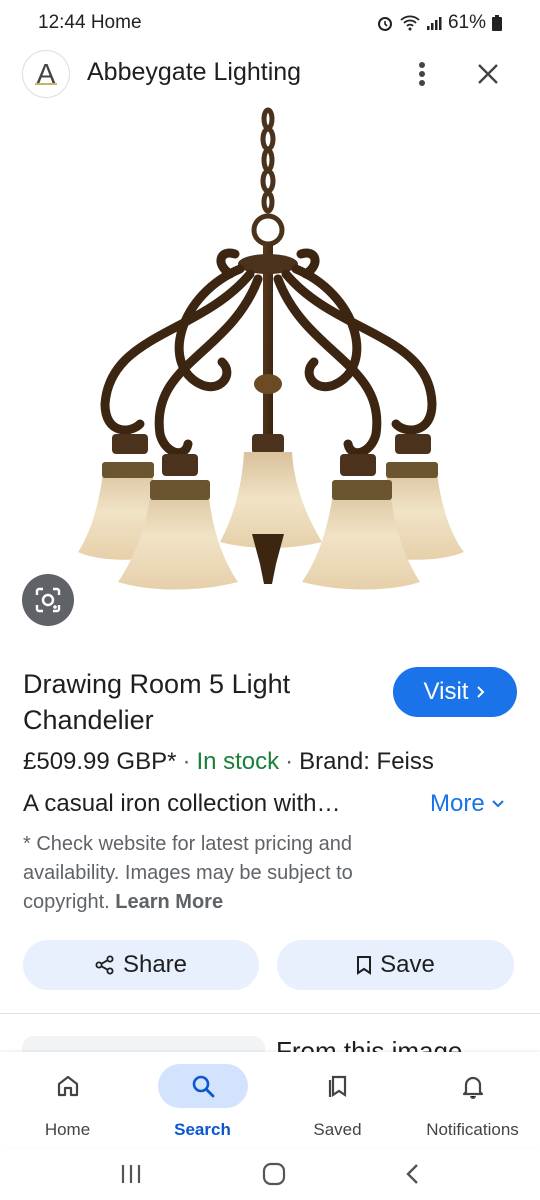 The image size is (540, 1200). Describe the element at coordinates (116, 22) in the screenshot. I see `status-home-label: Home` at that location.